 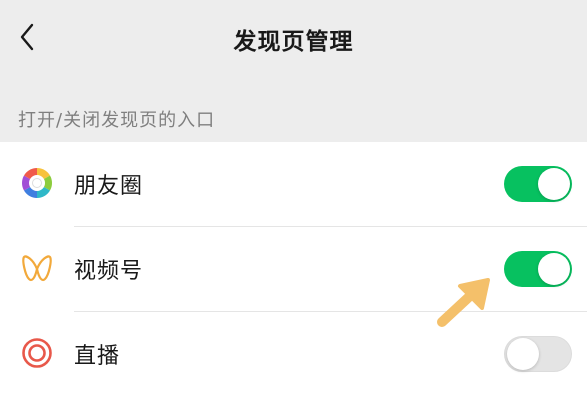 What do you see at coordinates (109, 271) in the screenshot?
I see `list-item-label: 视频号` at bounding box center [109, 271].